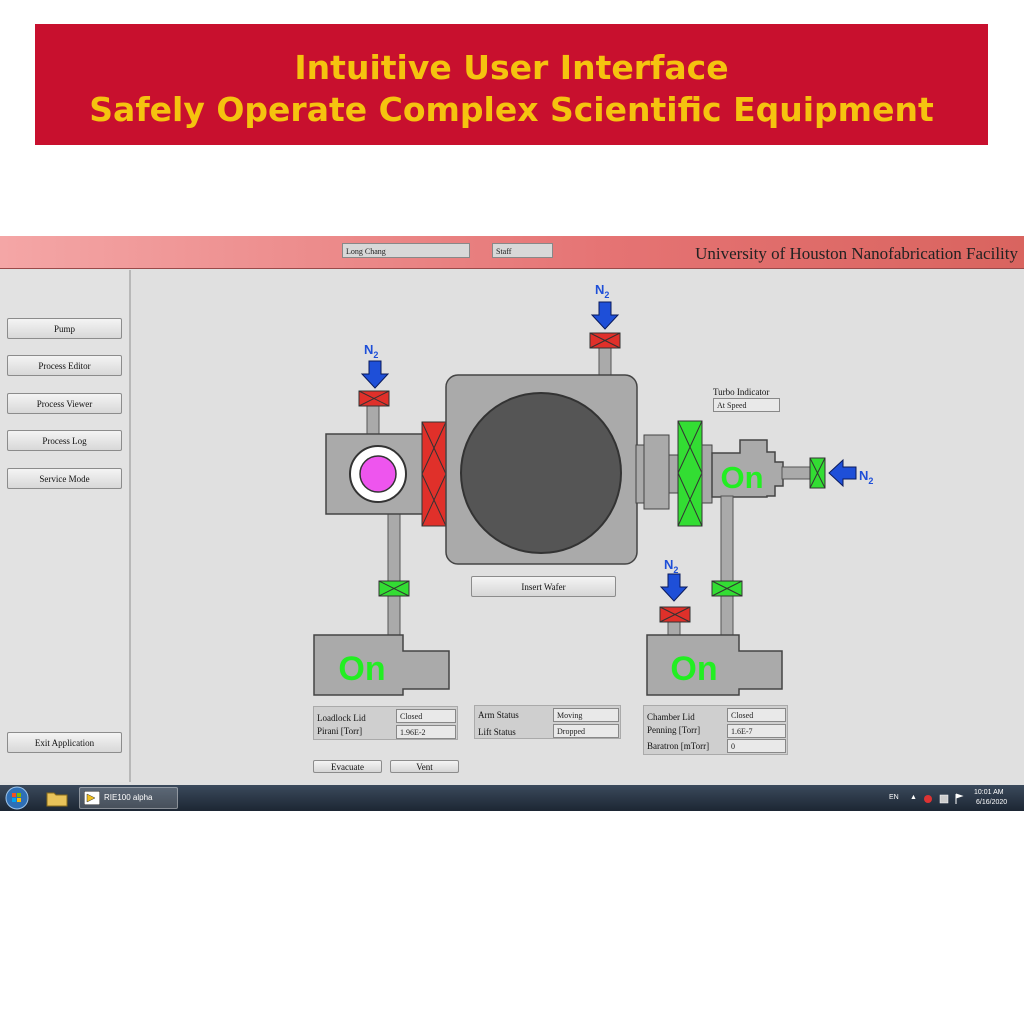  What do you see at coordinates (894, 797) in the screenshot?
I see `language-indicator: EN` at bounding box center [894, 797].